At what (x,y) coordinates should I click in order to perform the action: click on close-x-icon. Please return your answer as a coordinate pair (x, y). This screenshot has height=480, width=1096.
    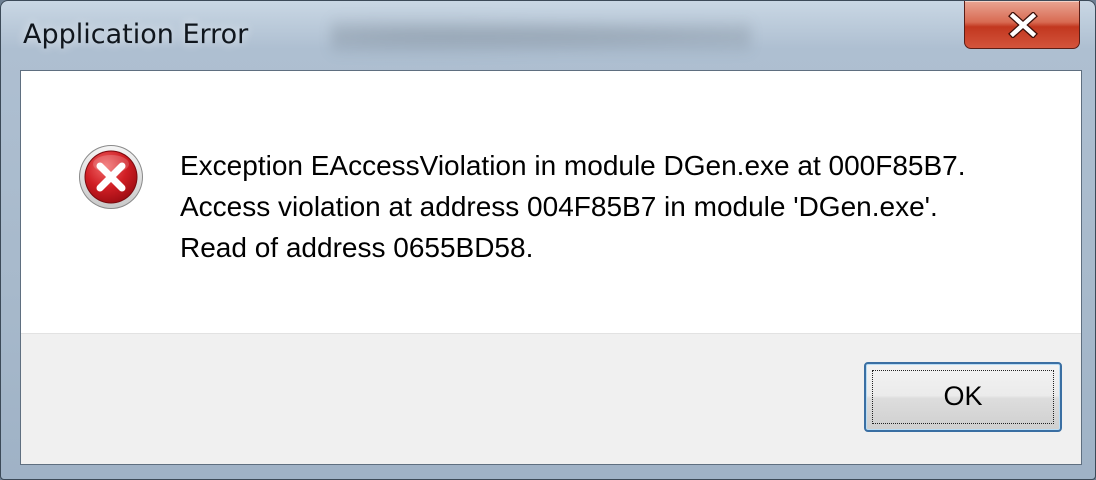
    Looking at the image, I should click on (1023, 25).